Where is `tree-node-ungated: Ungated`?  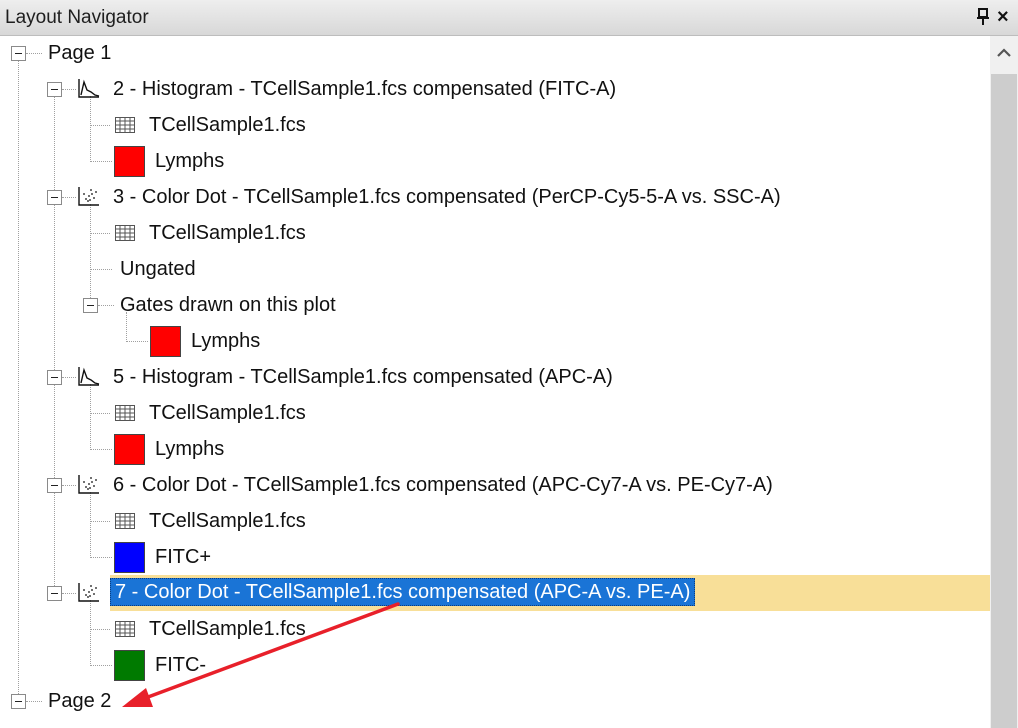 tree-node-ungated: Ungated is located at coordinates (158, 269).